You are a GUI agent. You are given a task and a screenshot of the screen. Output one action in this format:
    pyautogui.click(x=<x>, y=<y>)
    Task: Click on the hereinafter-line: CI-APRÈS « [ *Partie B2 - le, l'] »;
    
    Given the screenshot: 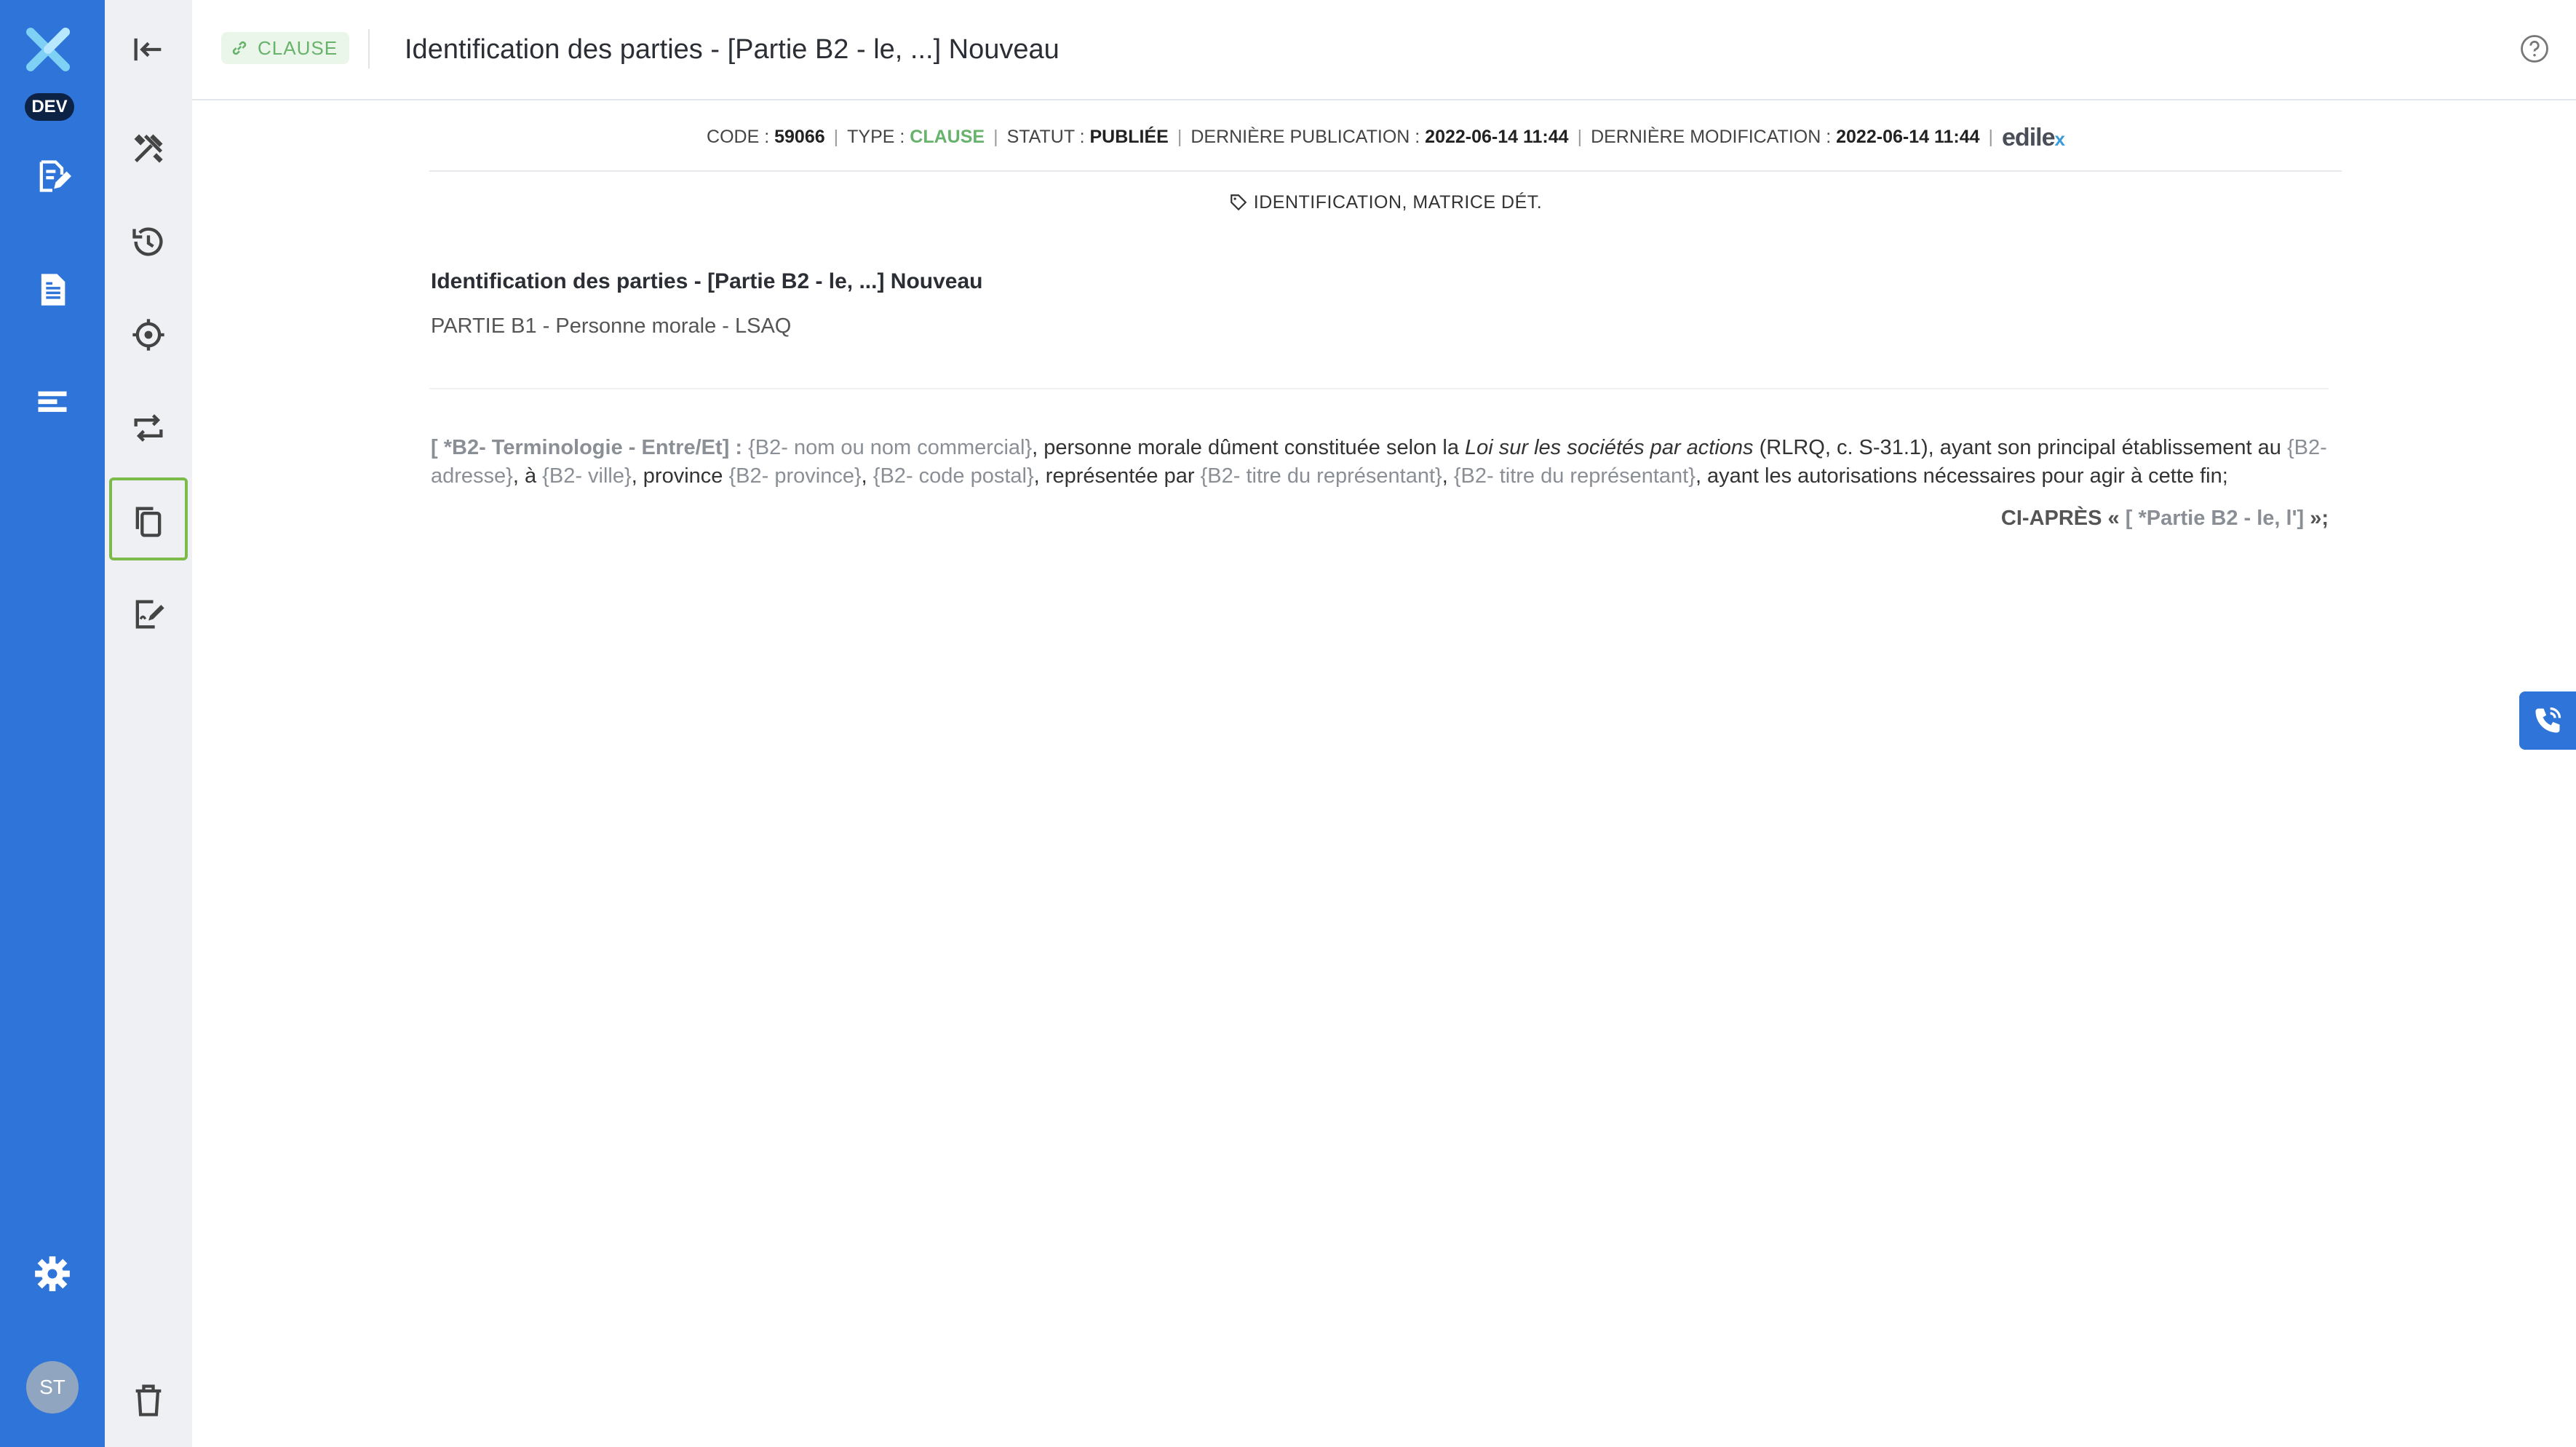 What is the action you would take?
    pyautogui.click(x=2164, y=518)
    